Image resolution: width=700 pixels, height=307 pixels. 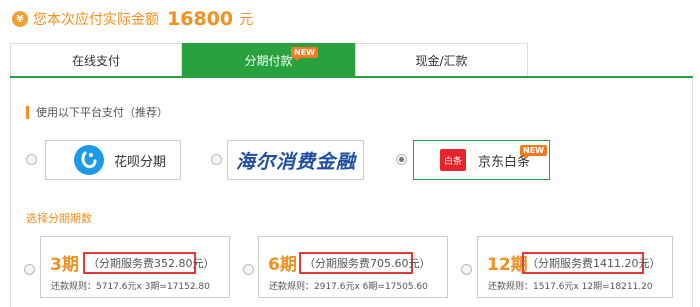 I want to click on plan-rule: 还款规则：2917.6元x 6期=17505.60, so click(x=348, y=287).